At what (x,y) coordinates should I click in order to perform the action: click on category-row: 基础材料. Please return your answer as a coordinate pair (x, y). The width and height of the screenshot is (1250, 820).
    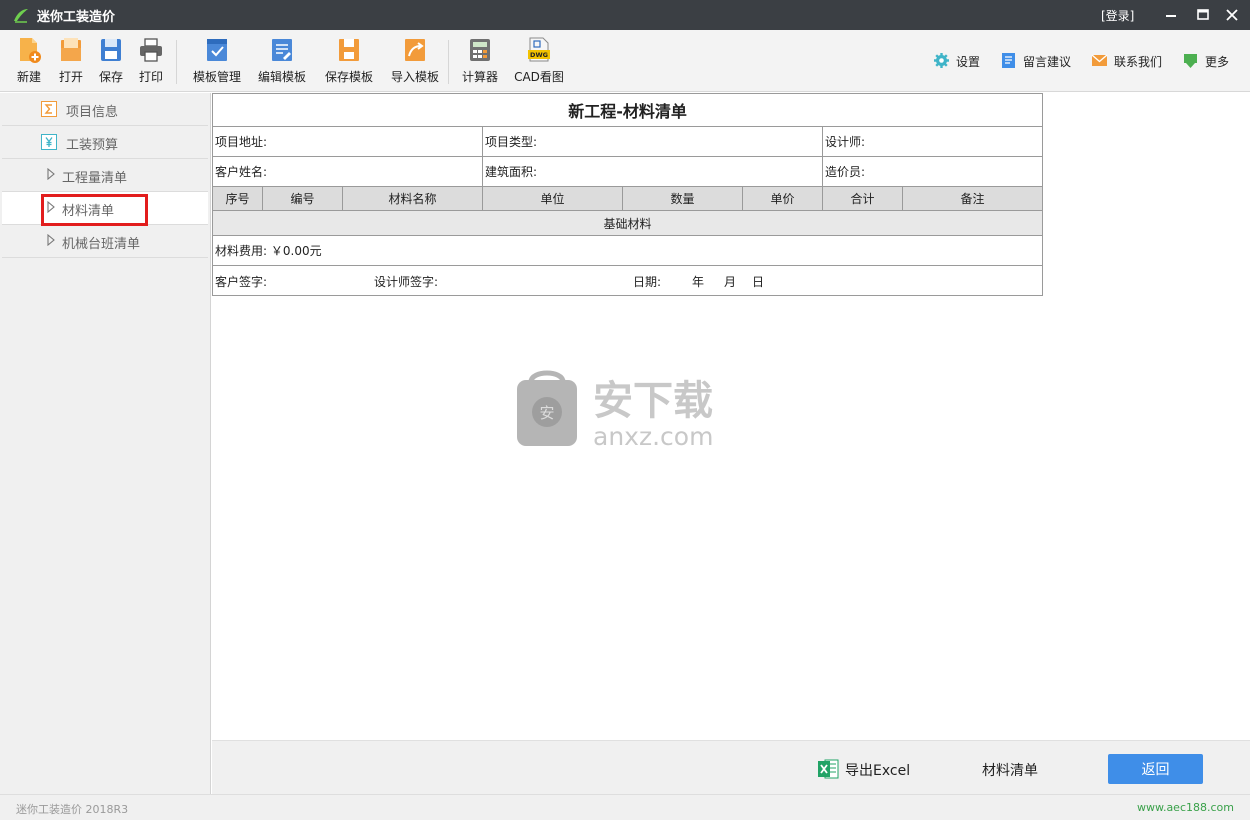
    Looking at the image, I should click on (627, 223).